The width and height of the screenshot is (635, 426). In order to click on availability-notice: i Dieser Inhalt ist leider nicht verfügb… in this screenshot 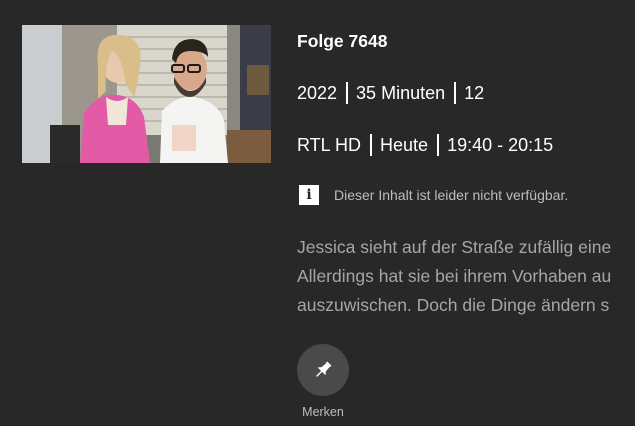, I will do `click(433, 195)`.